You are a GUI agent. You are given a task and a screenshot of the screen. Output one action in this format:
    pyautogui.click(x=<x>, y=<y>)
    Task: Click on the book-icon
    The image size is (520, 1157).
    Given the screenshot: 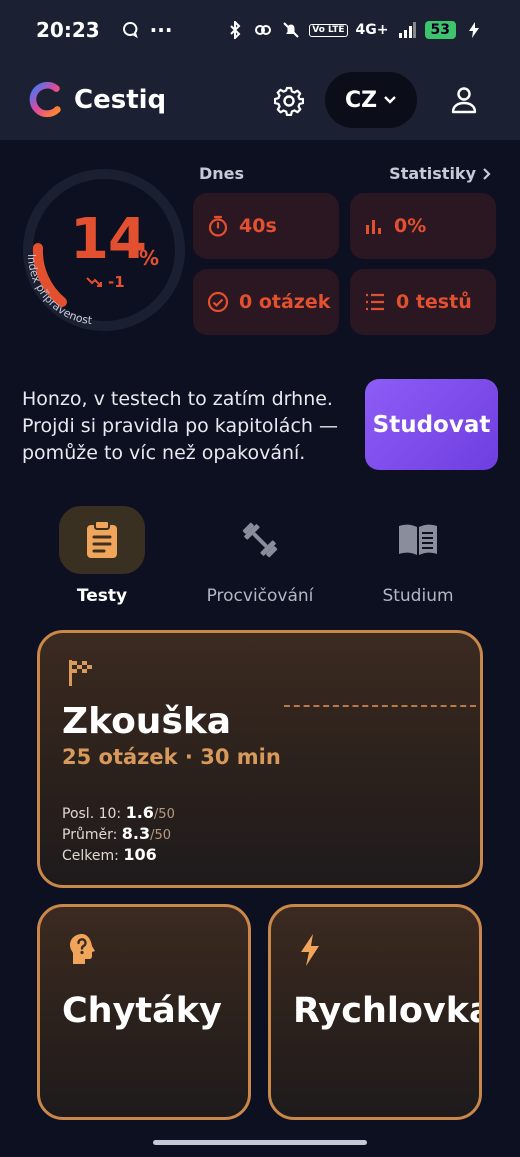 What is the action you would take?
    pyautogui.click(x=418, y=539)
    